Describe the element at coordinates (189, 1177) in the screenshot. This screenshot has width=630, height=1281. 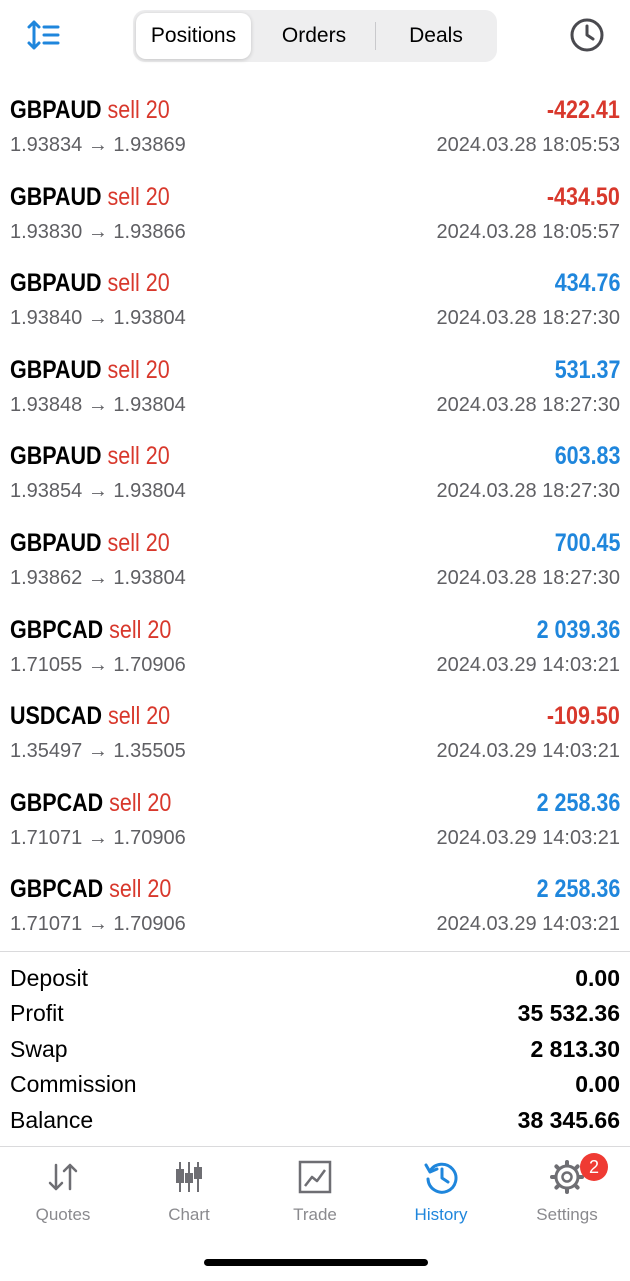
I see `candlestick-icon` at that location.